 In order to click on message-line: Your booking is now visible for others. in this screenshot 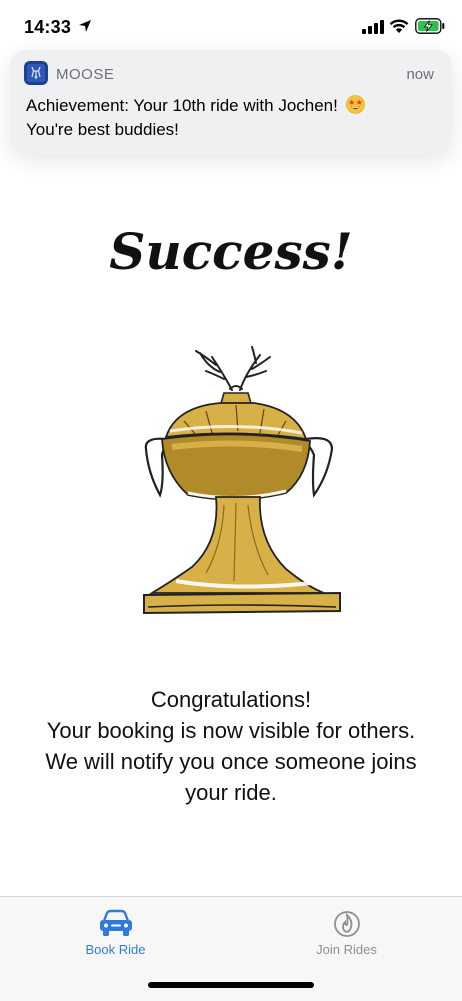, I will do `click(231, 730)`.